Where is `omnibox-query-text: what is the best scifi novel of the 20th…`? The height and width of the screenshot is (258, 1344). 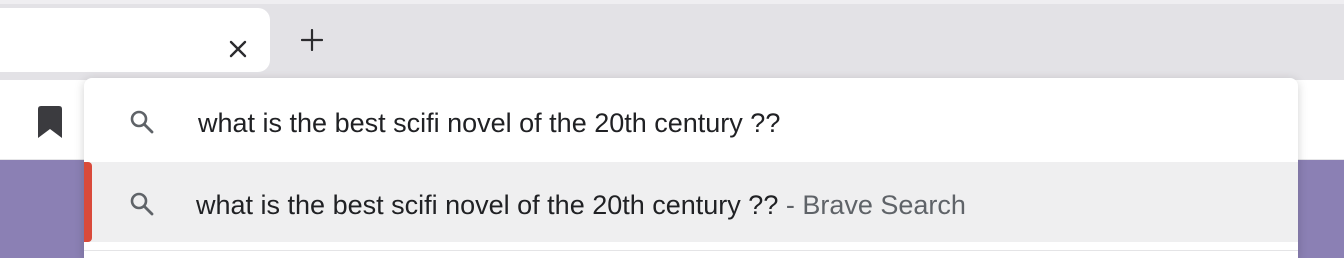 omnibox-query-text: what is the best scifi novel of the 20th… is located at coordinates (489, 123).